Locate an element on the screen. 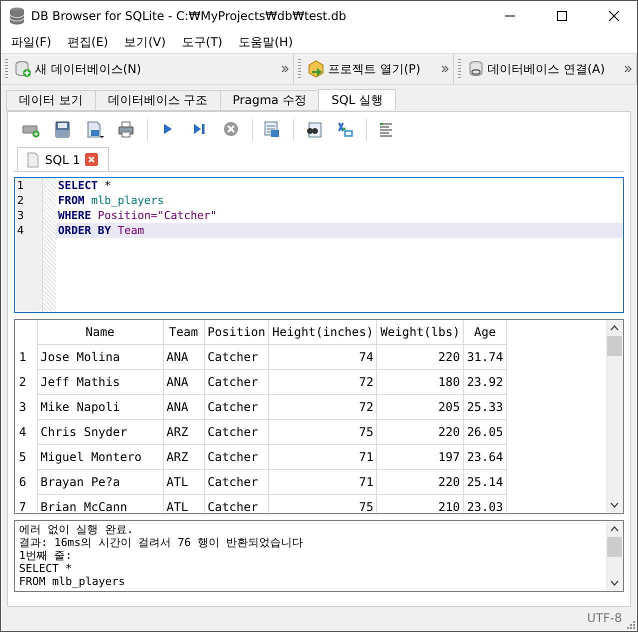  menu-item: 도움말(H) is located at coordinates (265, 42).